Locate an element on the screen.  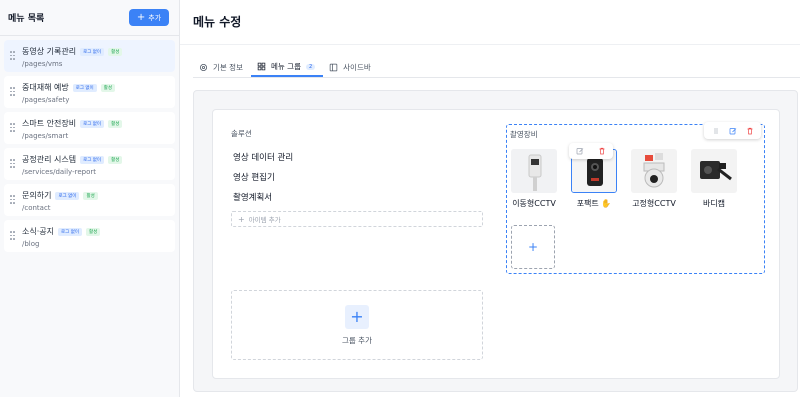
add-group-button: + 그룹 추가 is located at coordinates (357, 325).